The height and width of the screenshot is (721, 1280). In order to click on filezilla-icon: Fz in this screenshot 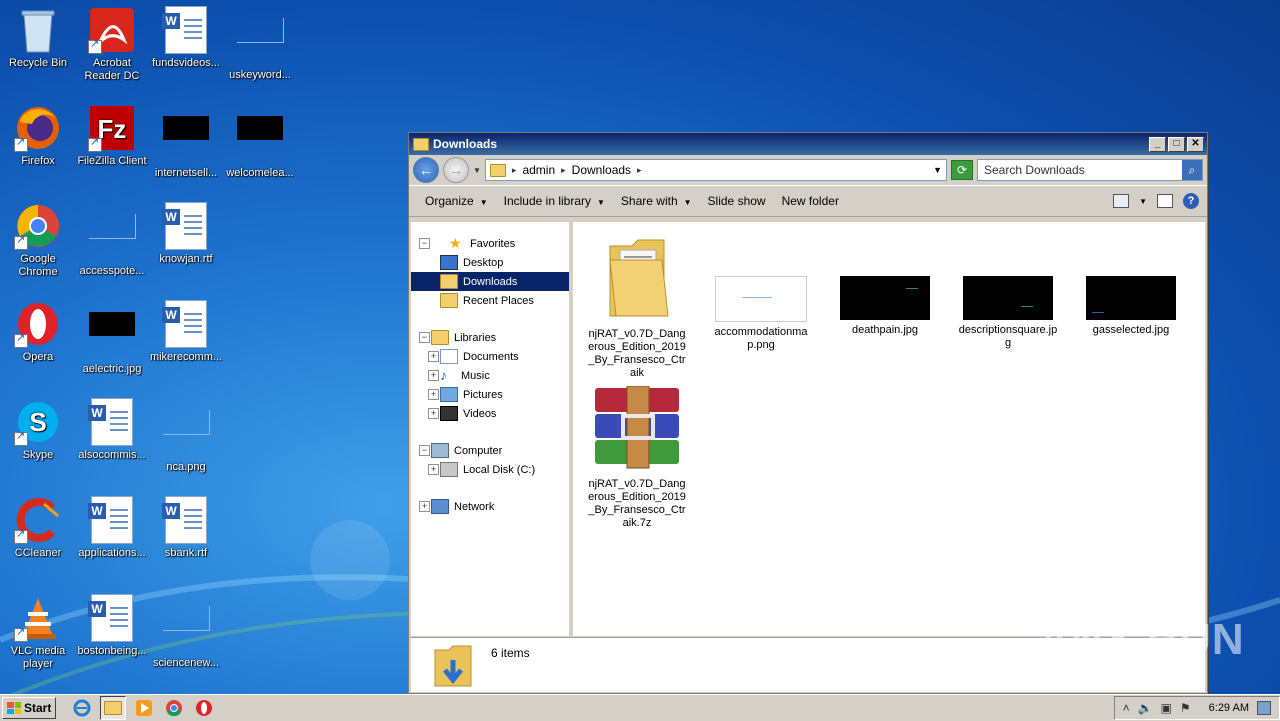, I will do `click(112, 128)`.